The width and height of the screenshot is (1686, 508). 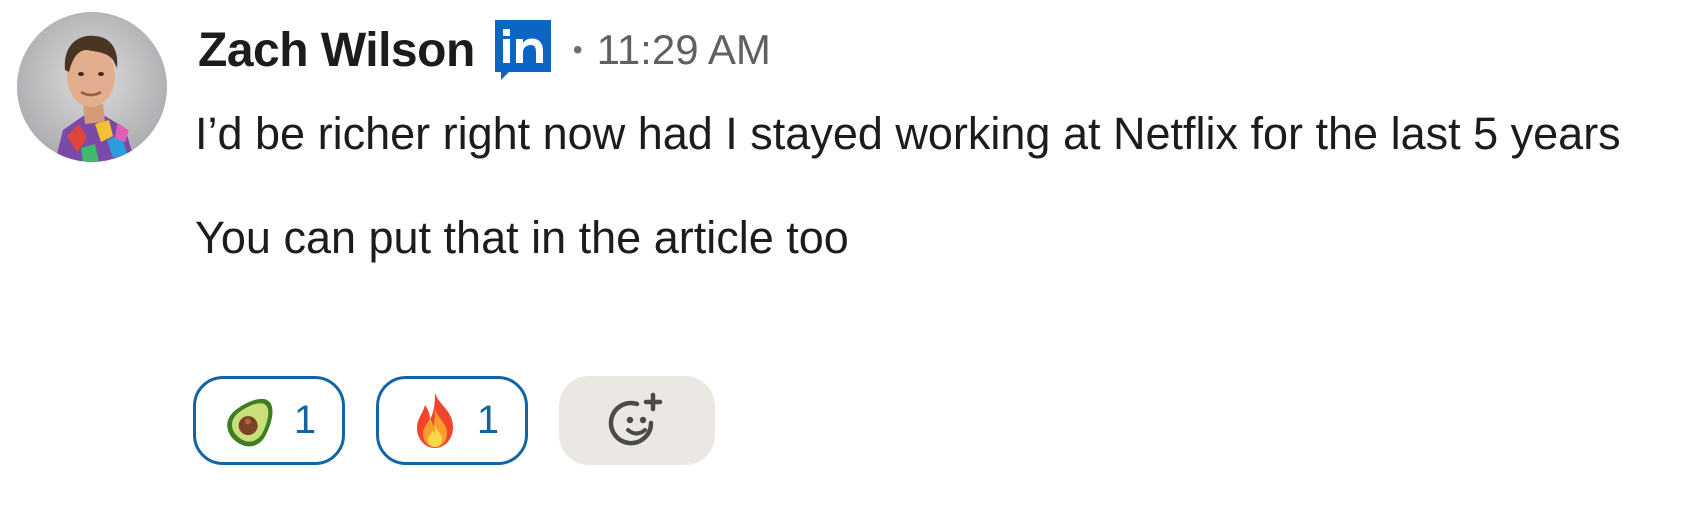 What do you see at coordinates (684, 50) in the screenshot?
I see `timestamp: 11:29 AM` at bounding box center [684, 50].